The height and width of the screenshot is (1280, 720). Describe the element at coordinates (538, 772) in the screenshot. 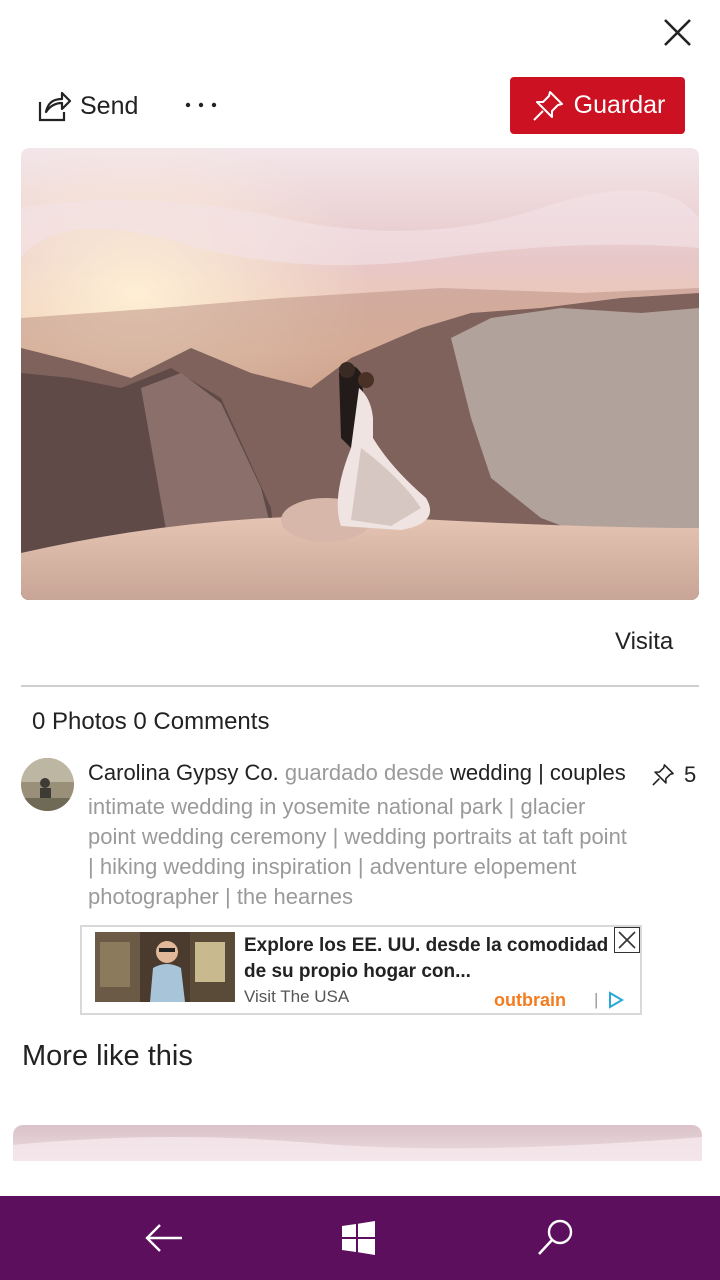

I see `board-name: wedding | couples` at that location.